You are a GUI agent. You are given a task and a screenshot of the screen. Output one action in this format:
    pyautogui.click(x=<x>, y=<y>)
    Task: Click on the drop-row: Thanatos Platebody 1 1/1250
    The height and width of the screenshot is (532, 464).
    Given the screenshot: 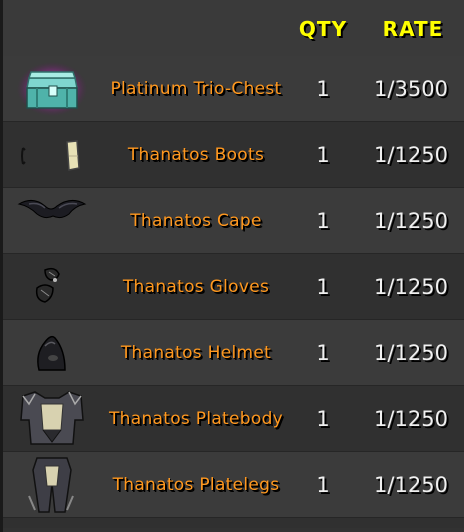 What is the action you would take?
    pyautogui.click(x=233, y=419)
    